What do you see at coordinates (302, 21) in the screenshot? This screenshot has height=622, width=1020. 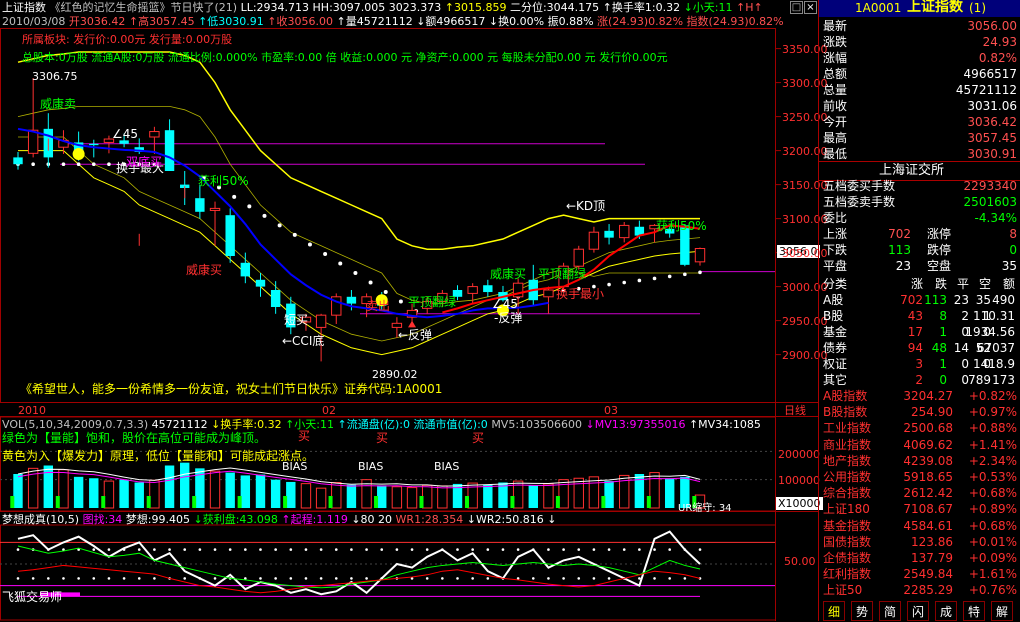 I see `header-item-b-4: ↑收3056.00` at bounding box center [302, 21].